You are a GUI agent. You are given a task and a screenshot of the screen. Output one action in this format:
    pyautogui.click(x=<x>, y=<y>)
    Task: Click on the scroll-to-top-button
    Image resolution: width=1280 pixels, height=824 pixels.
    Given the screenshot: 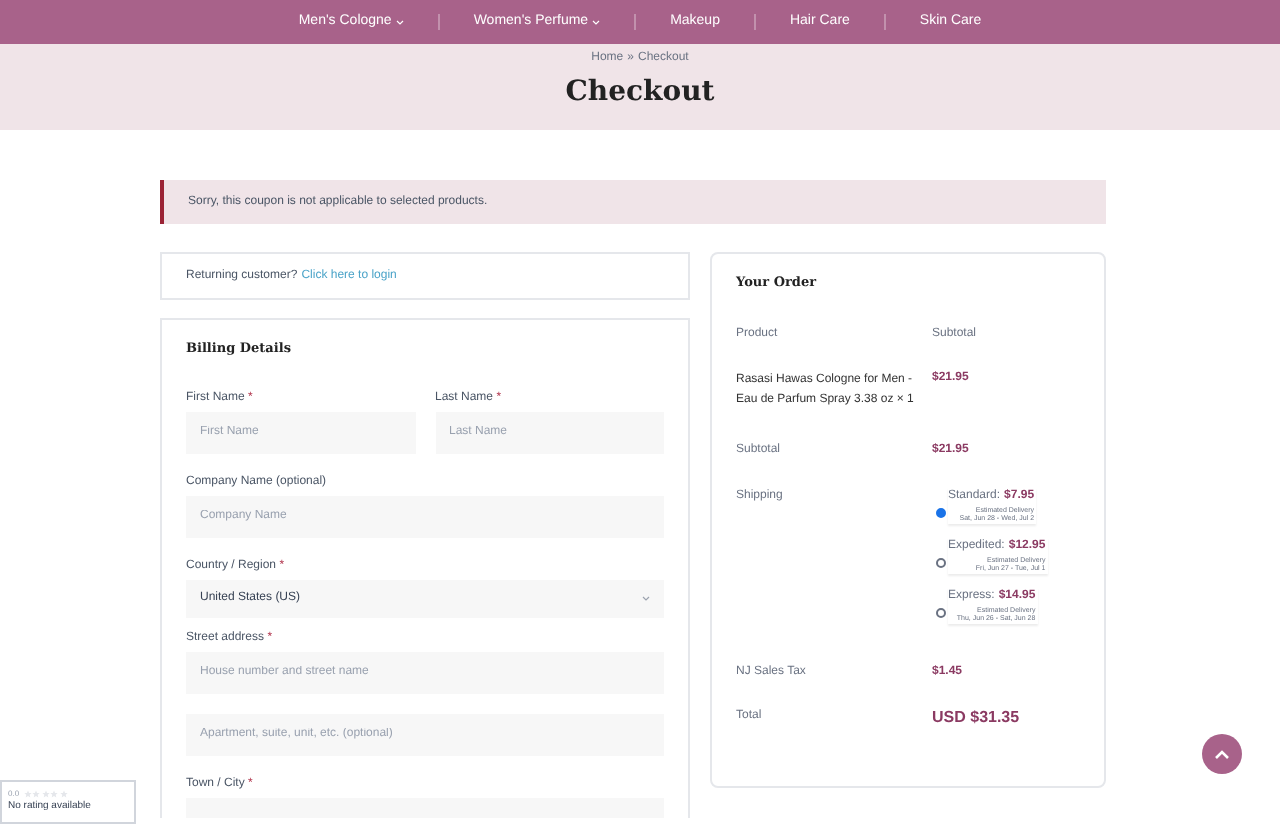 What is the action you would take?
    pyautogui.click(x=1222, y=754)
    